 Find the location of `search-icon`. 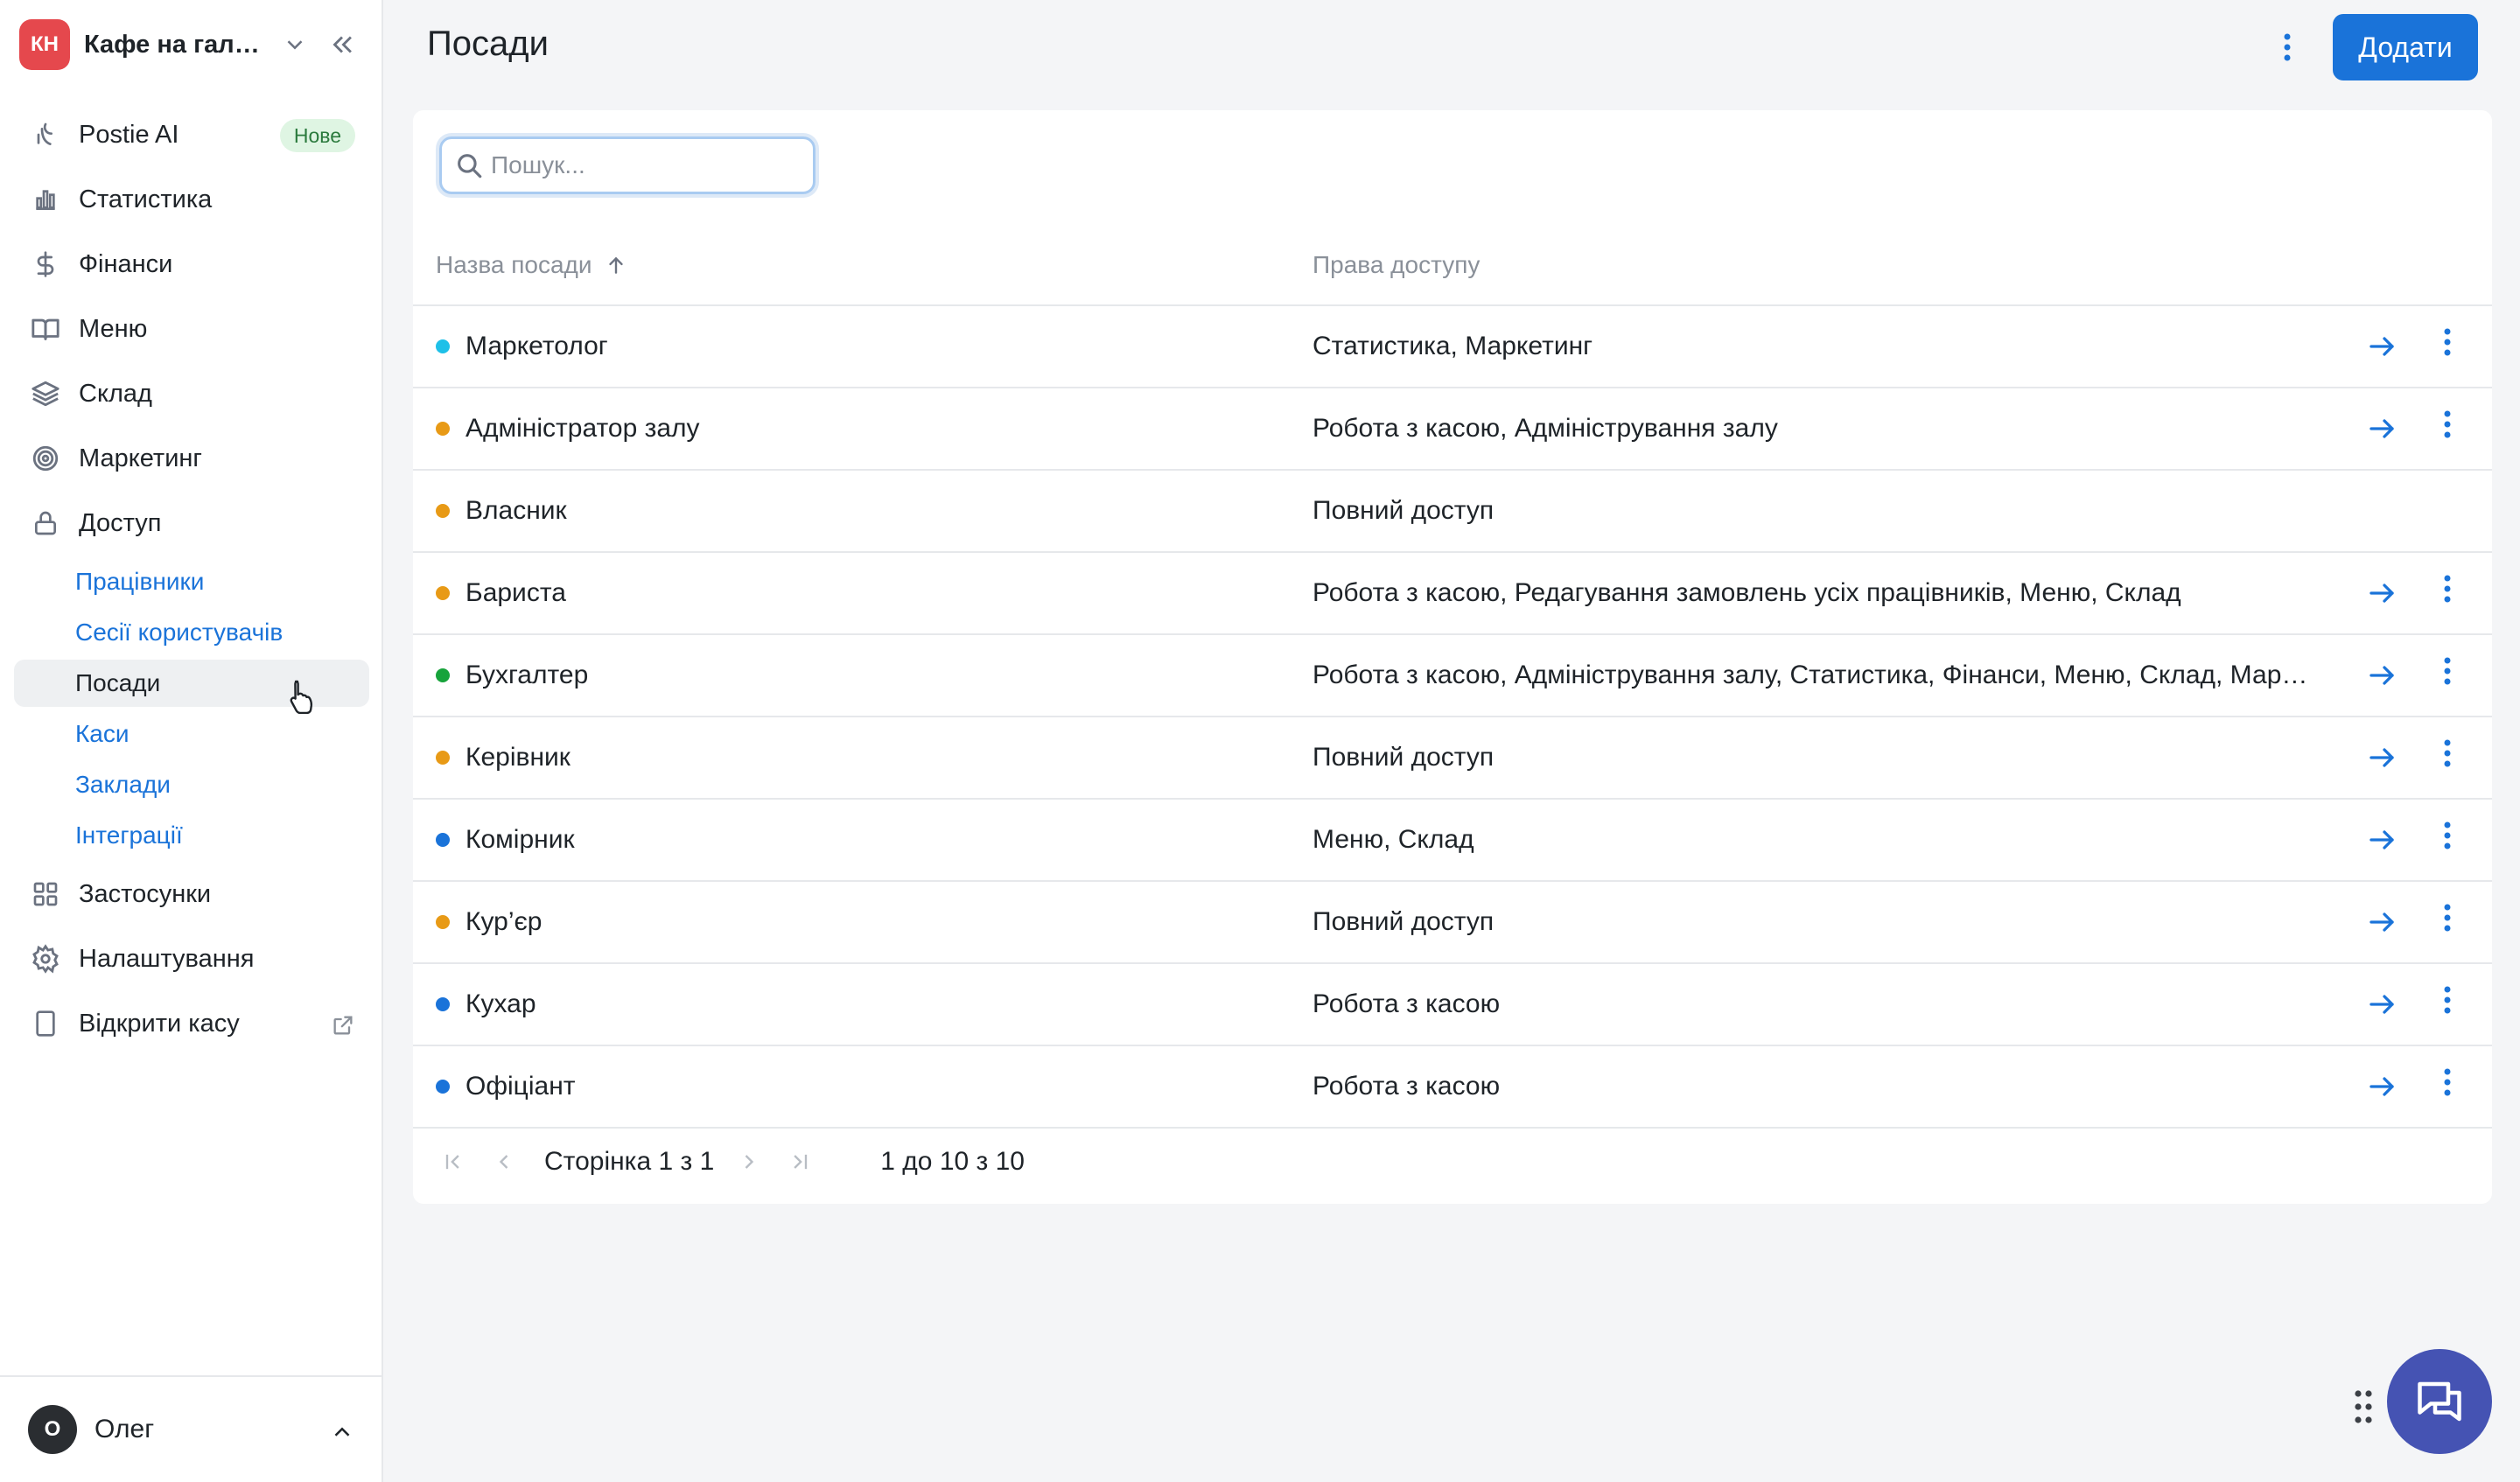

search-icon is located at coordinates (469, 165).